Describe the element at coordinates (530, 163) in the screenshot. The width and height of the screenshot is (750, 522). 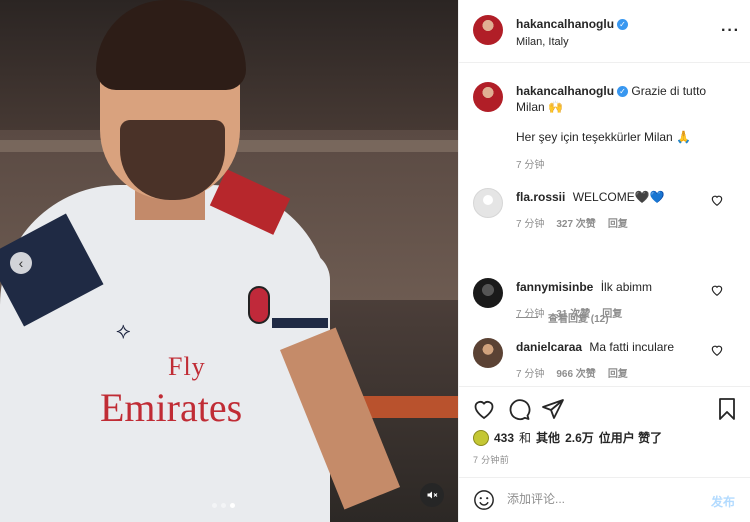
I see `caption-time: 7 分钟` at that location.